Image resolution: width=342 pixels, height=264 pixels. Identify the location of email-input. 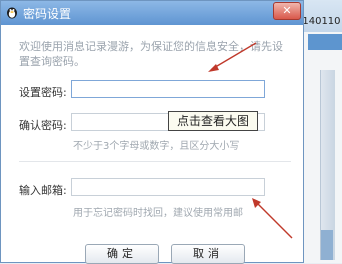
(168, 187).